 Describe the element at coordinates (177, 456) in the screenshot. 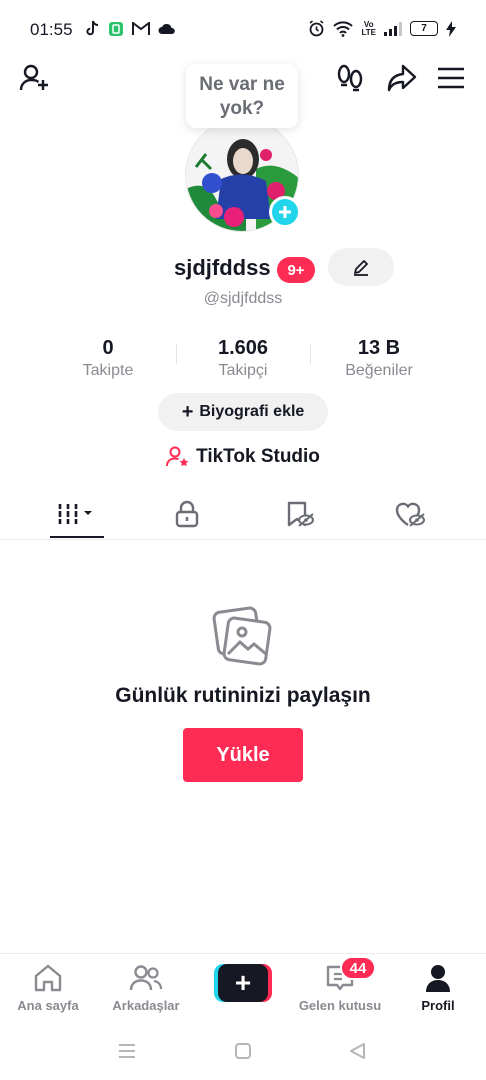

I see `studio-person-star-icon` at that location.